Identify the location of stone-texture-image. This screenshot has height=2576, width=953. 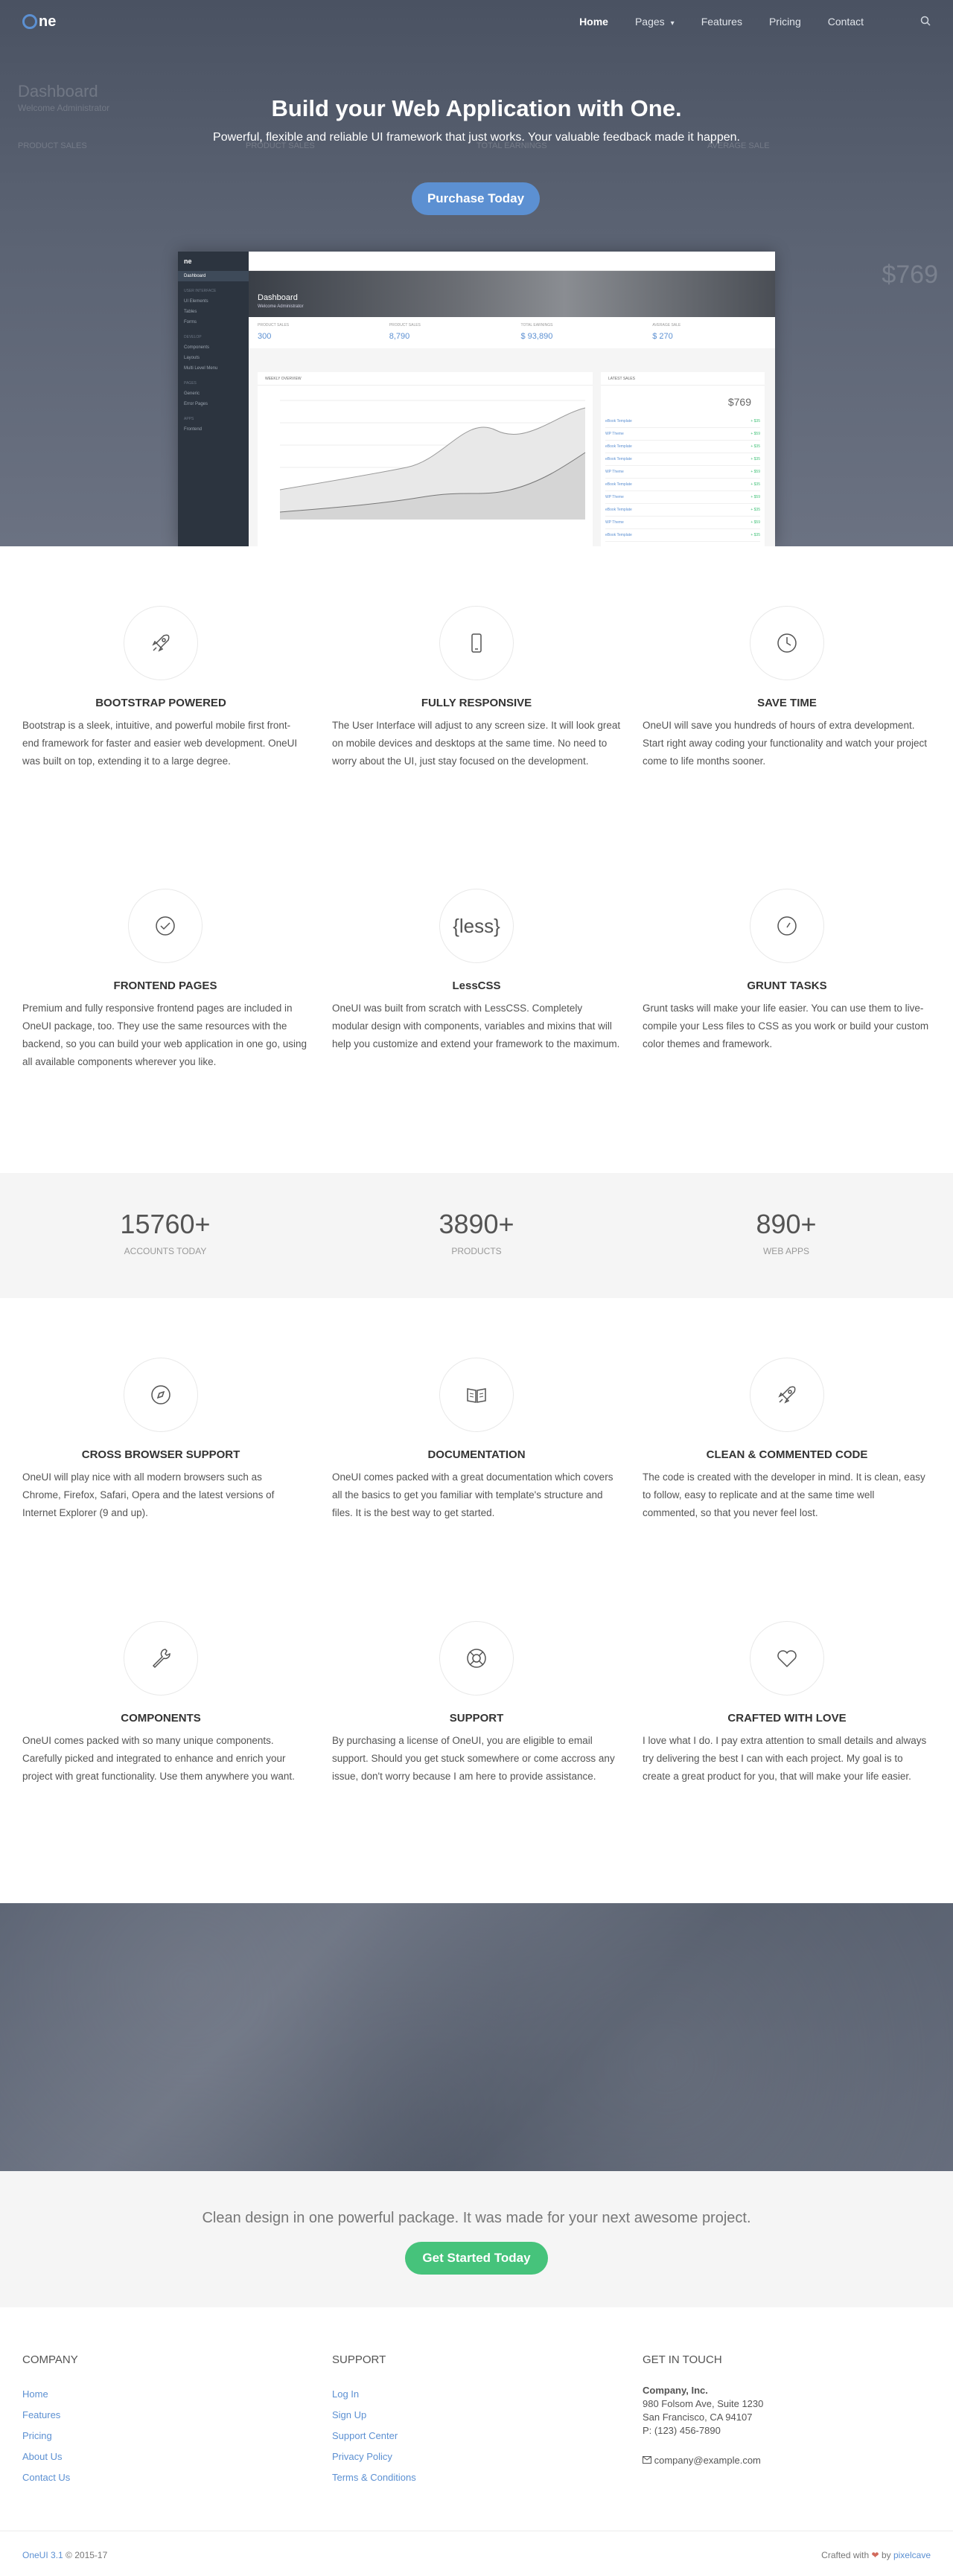
(476, 2037).